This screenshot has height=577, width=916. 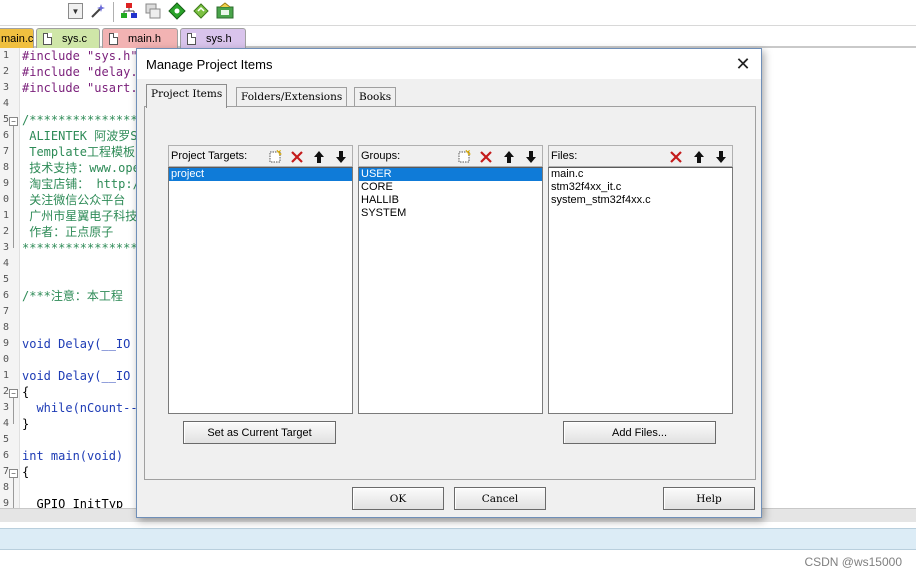 I want to click on tab-project-items: Project Items, so click(x=187, y=96).